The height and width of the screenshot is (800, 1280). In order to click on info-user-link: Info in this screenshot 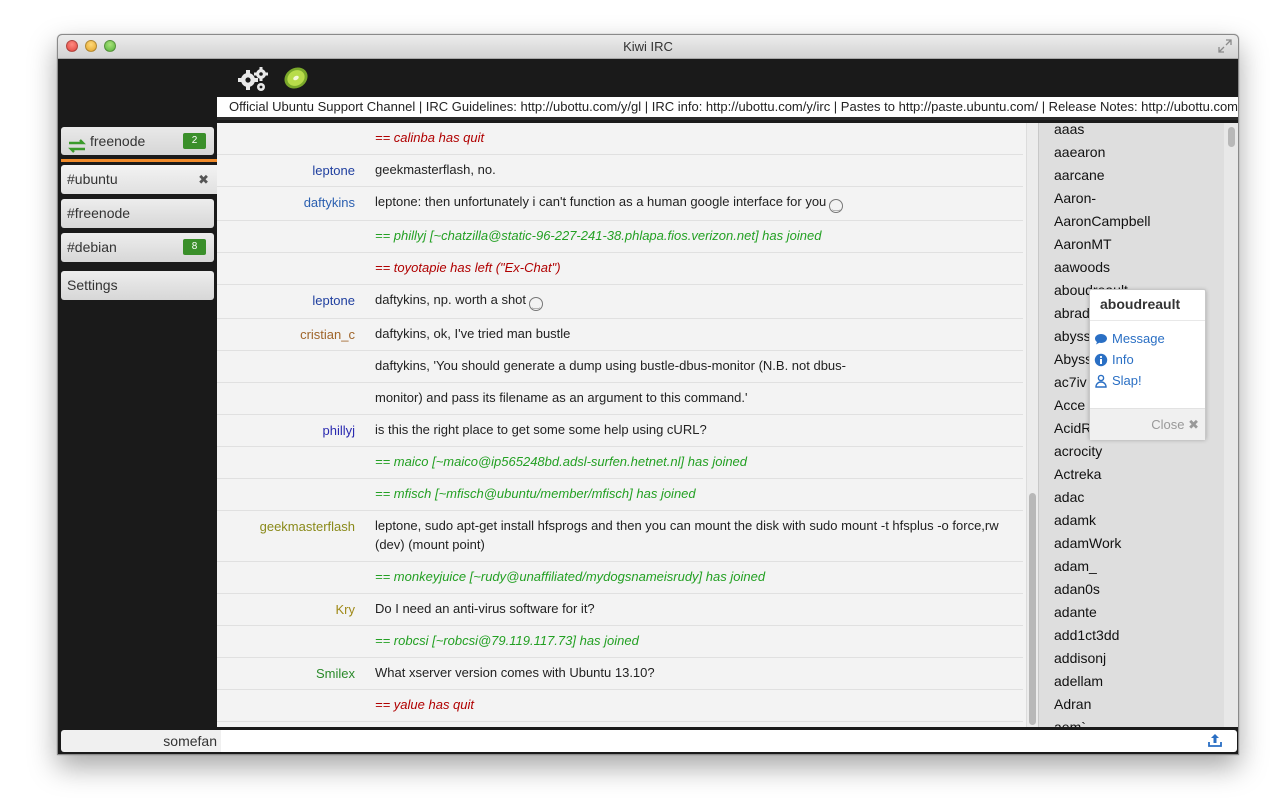, I will do `click(1114, 360)`.